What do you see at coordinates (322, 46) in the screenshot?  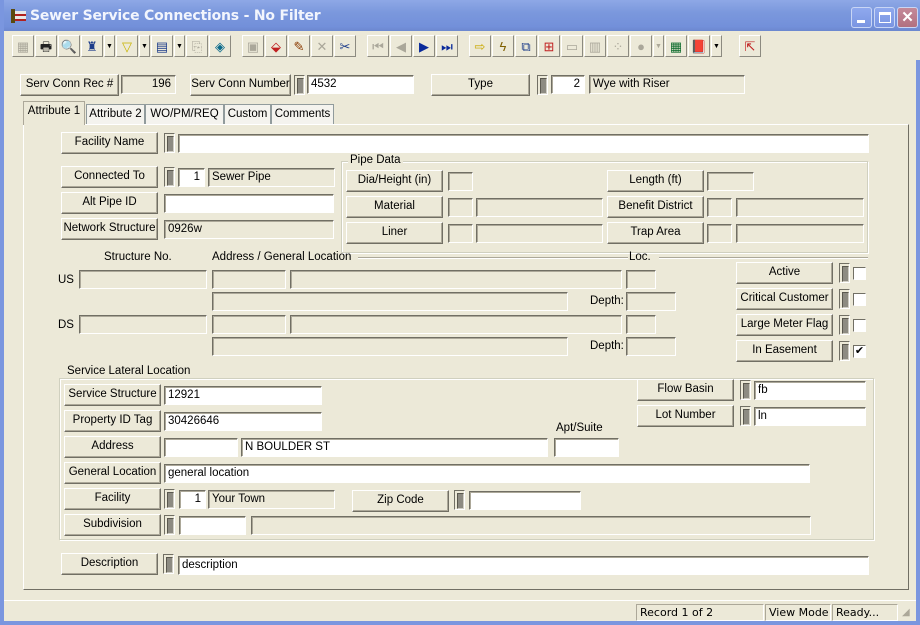 I see `delete-button: ✕` at bounding box center [322, 46].